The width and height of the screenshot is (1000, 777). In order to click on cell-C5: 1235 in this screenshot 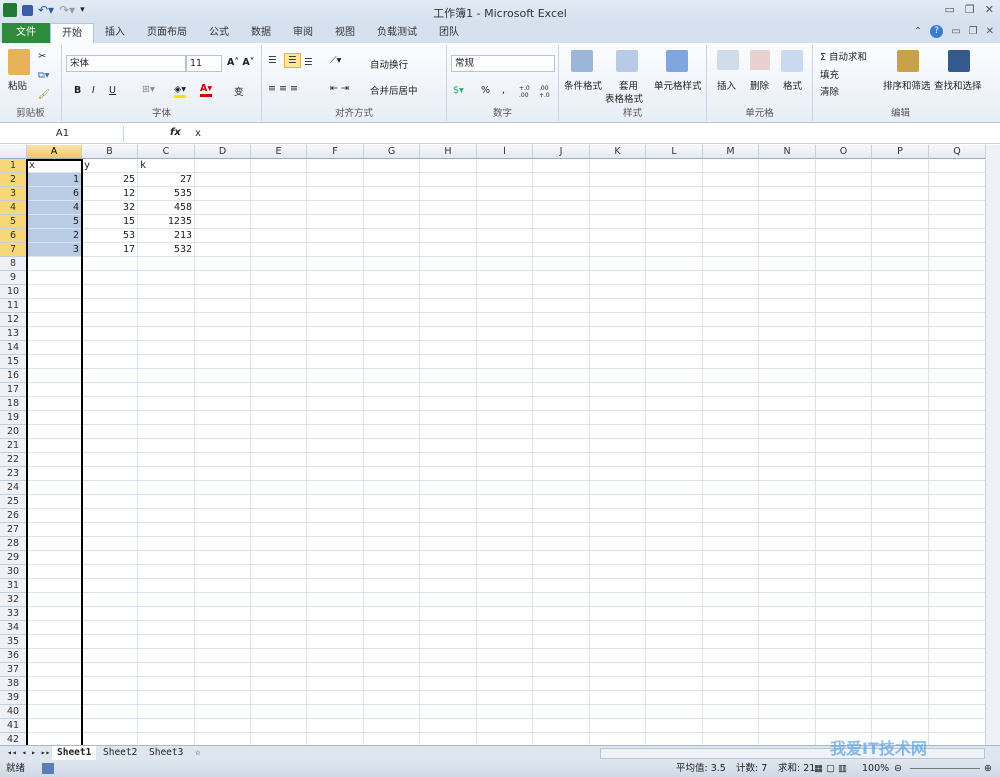, I will do `click(166, 222)`.